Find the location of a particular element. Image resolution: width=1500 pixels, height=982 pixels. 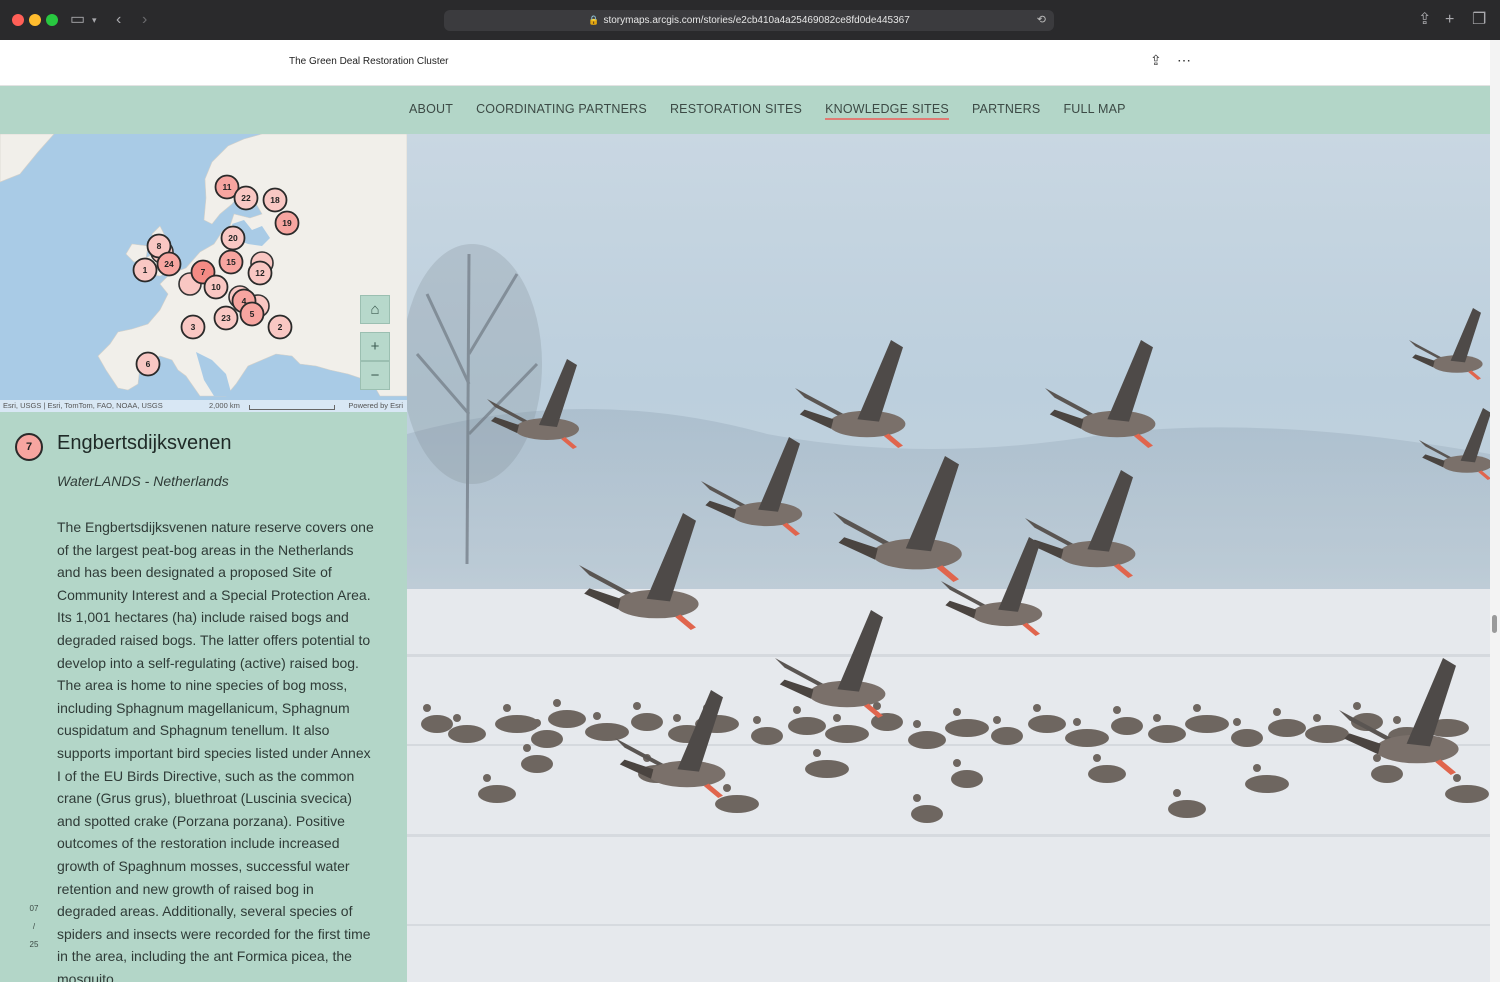

tab-overview-icon: ❐ is located at coordinates (1479, 20).